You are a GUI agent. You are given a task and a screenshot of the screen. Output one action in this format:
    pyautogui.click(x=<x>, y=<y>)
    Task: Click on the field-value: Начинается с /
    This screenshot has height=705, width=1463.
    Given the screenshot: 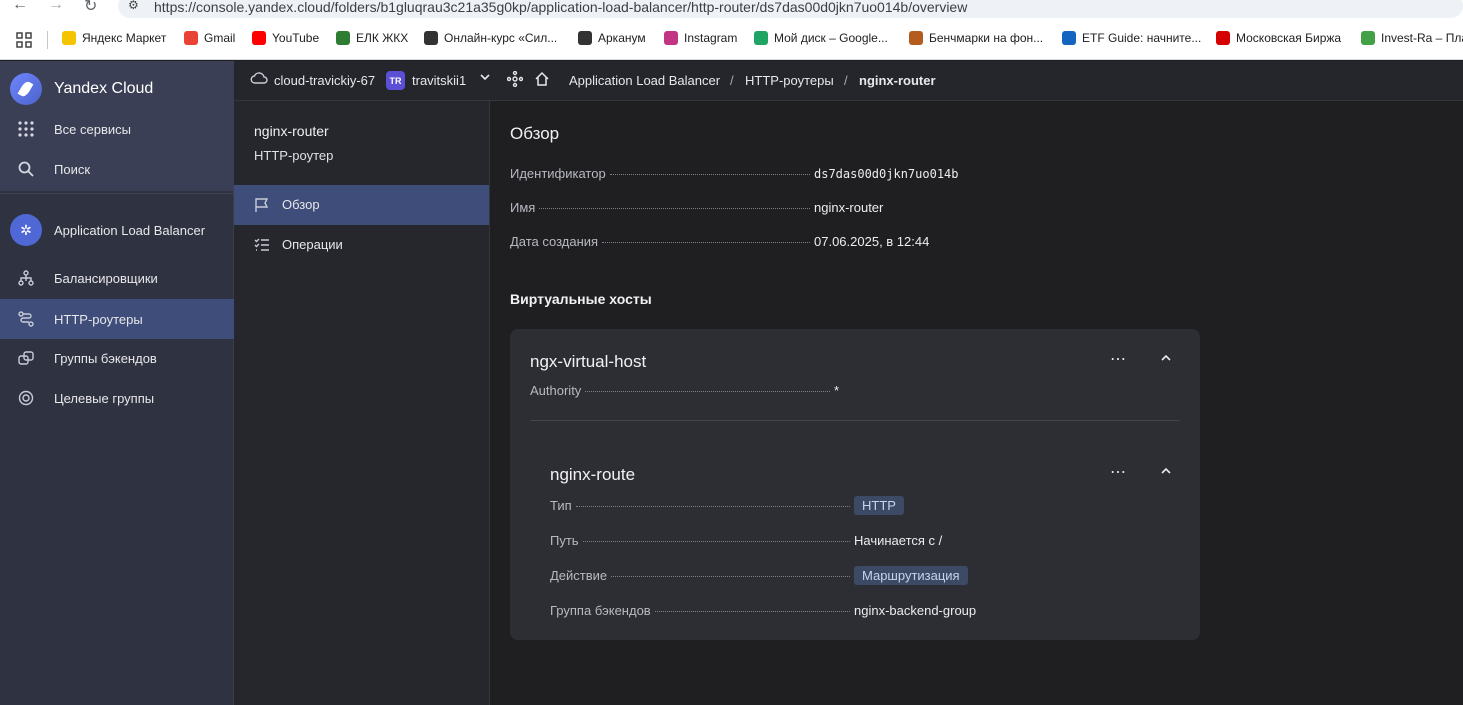 What is the action you would take?
    pyautogui.click(x=898, y=540)
    